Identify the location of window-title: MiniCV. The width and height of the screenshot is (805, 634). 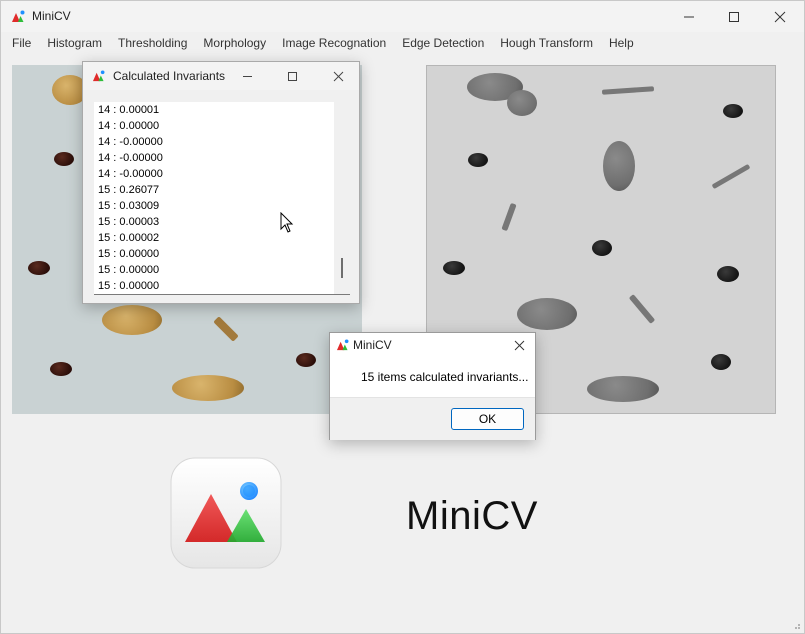
(51, 16).